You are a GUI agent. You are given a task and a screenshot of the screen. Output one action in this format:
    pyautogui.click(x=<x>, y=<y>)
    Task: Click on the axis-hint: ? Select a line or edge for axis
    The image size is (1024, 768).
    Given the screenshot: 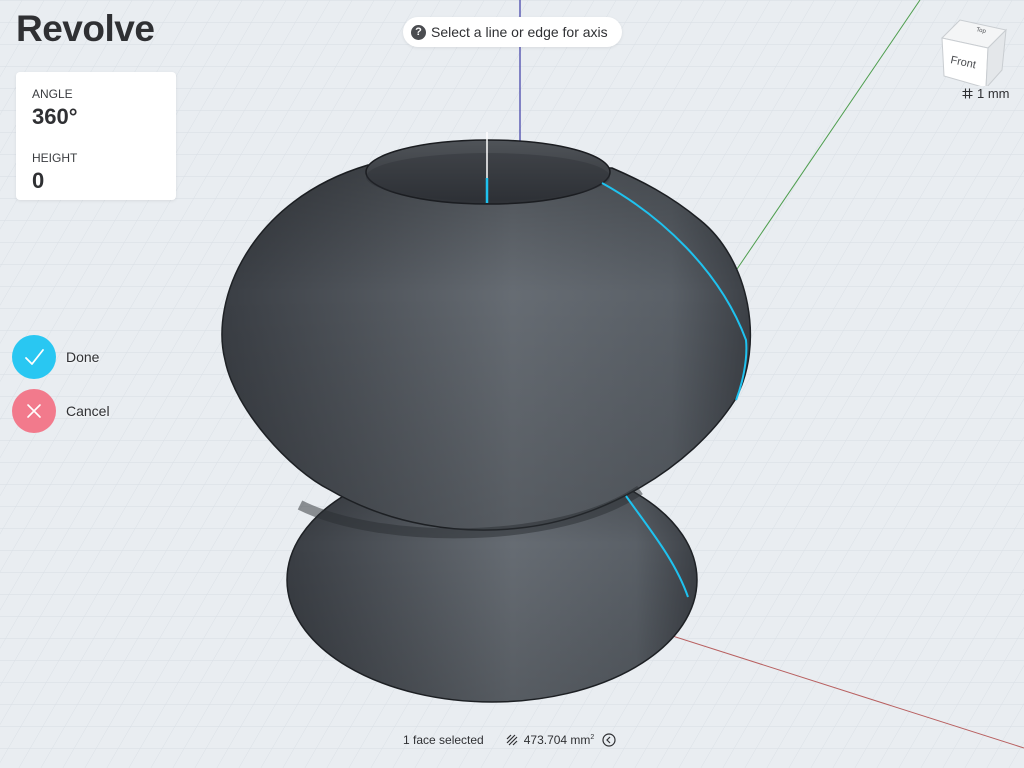 What is the action you would take?
    pyautogui.click(x=512, y=32)
    